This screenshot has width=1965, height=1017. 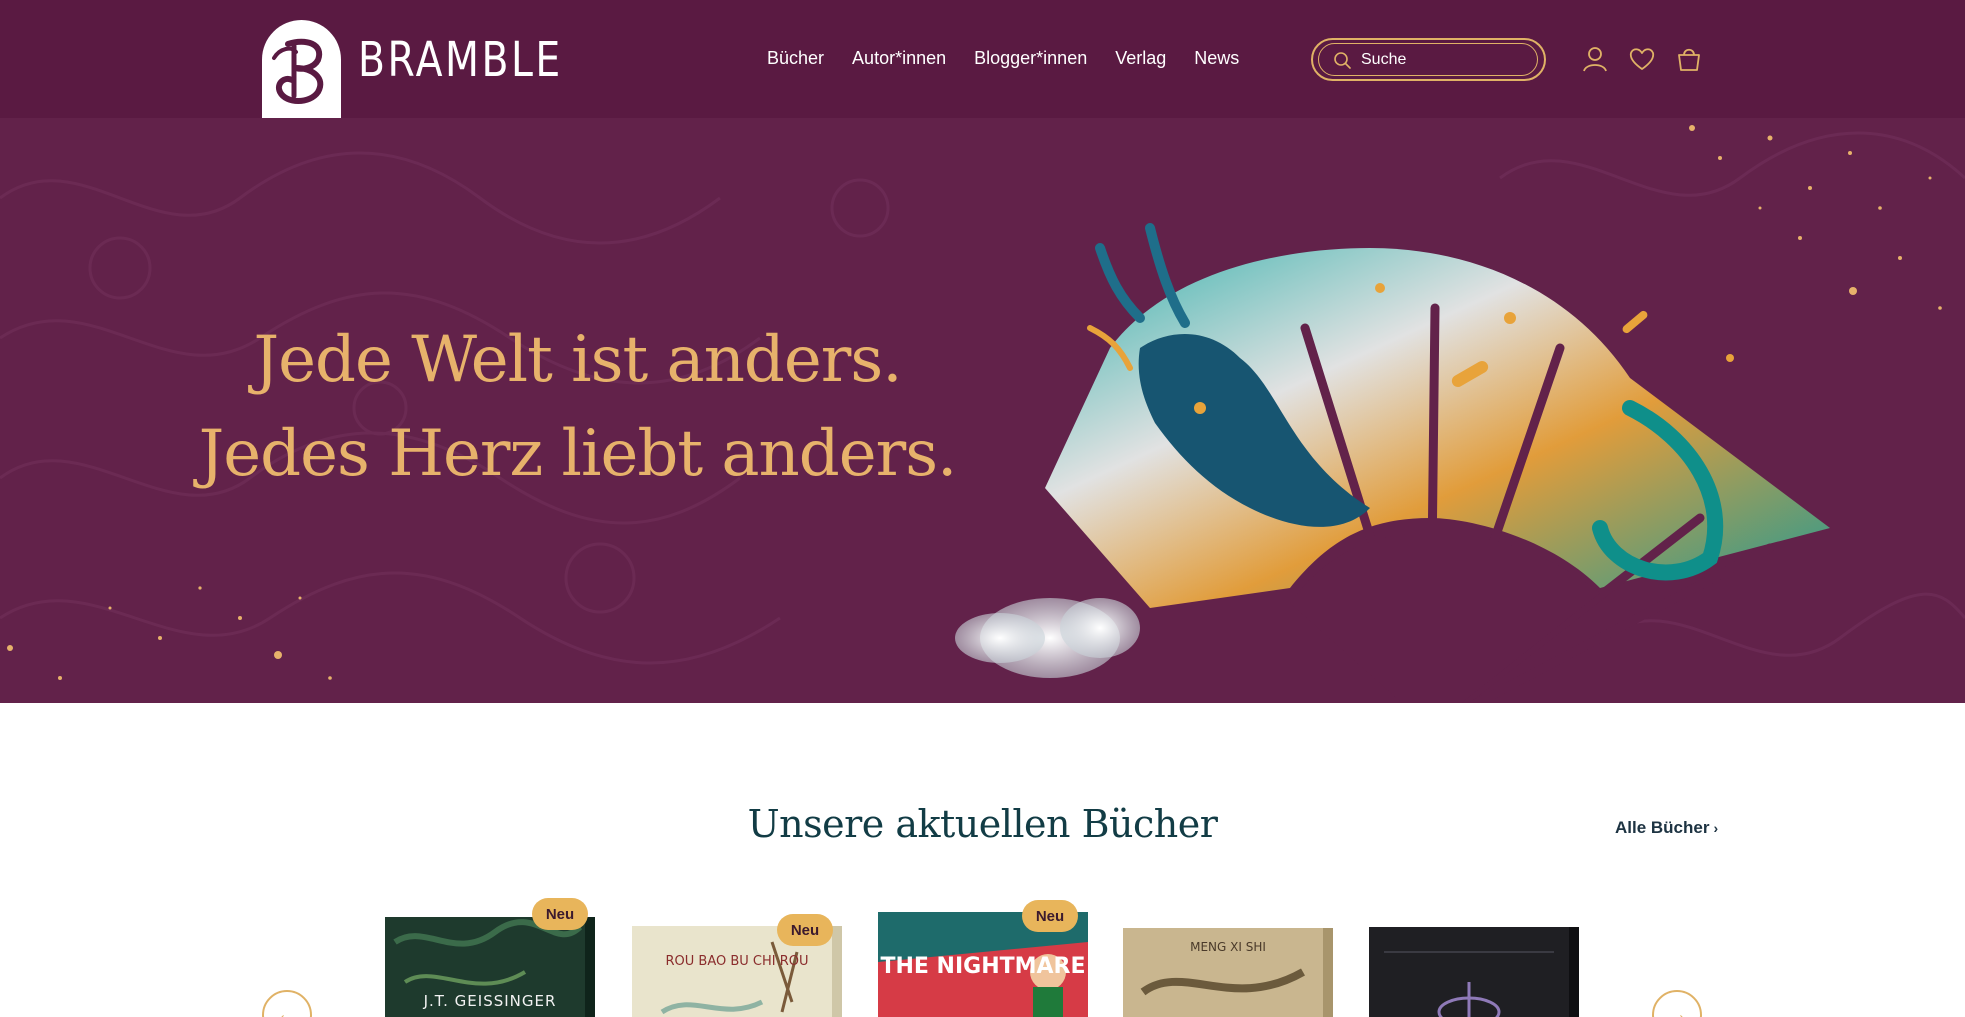 What do you see at coordinates (1342, 60) in the screenshot?
I see `search-icon` at bounding box center [1342, 60].